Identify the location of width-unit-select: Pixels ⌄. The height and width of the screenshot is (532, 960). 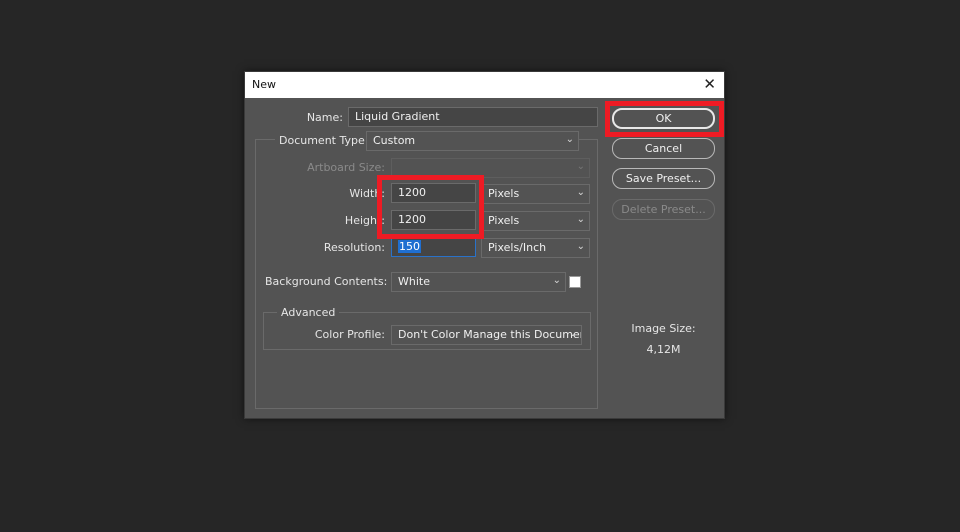
(535, 194).